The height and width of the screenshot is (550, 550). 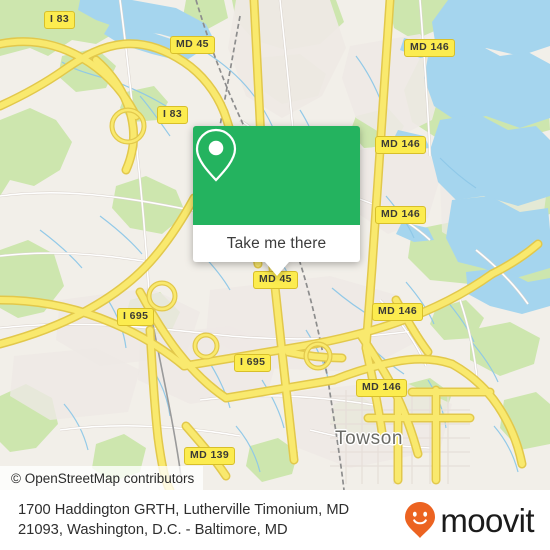 I want to click on road-shield-i695-w: I 695, so click(x=136, y=317).